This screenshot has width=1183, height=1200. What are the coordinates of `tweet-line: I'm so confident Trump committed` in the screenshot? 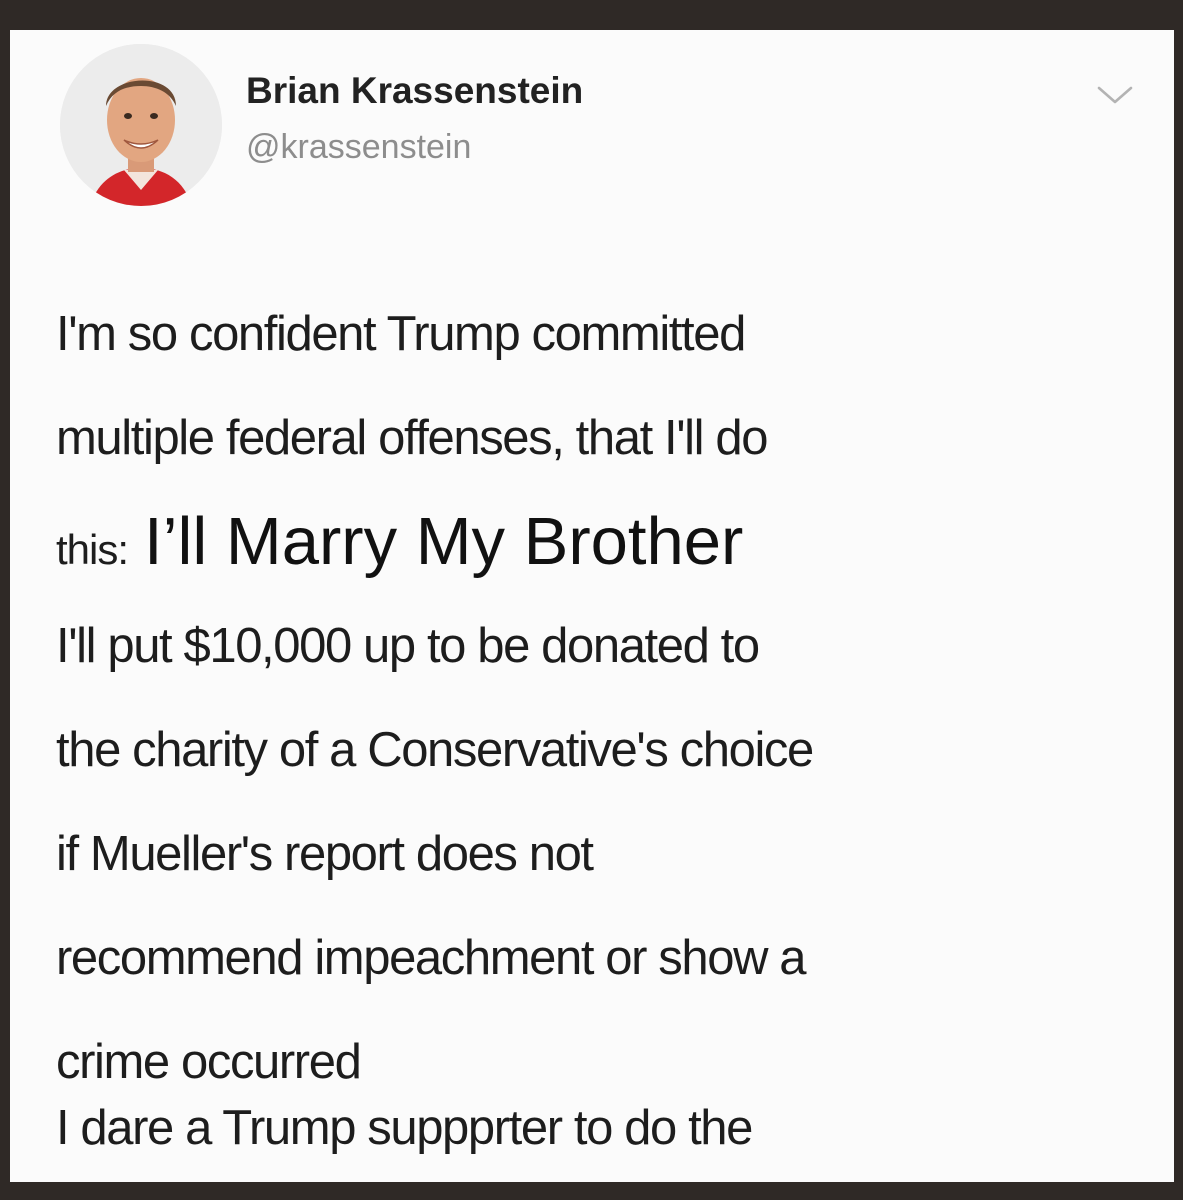 It's located at (401, 334).